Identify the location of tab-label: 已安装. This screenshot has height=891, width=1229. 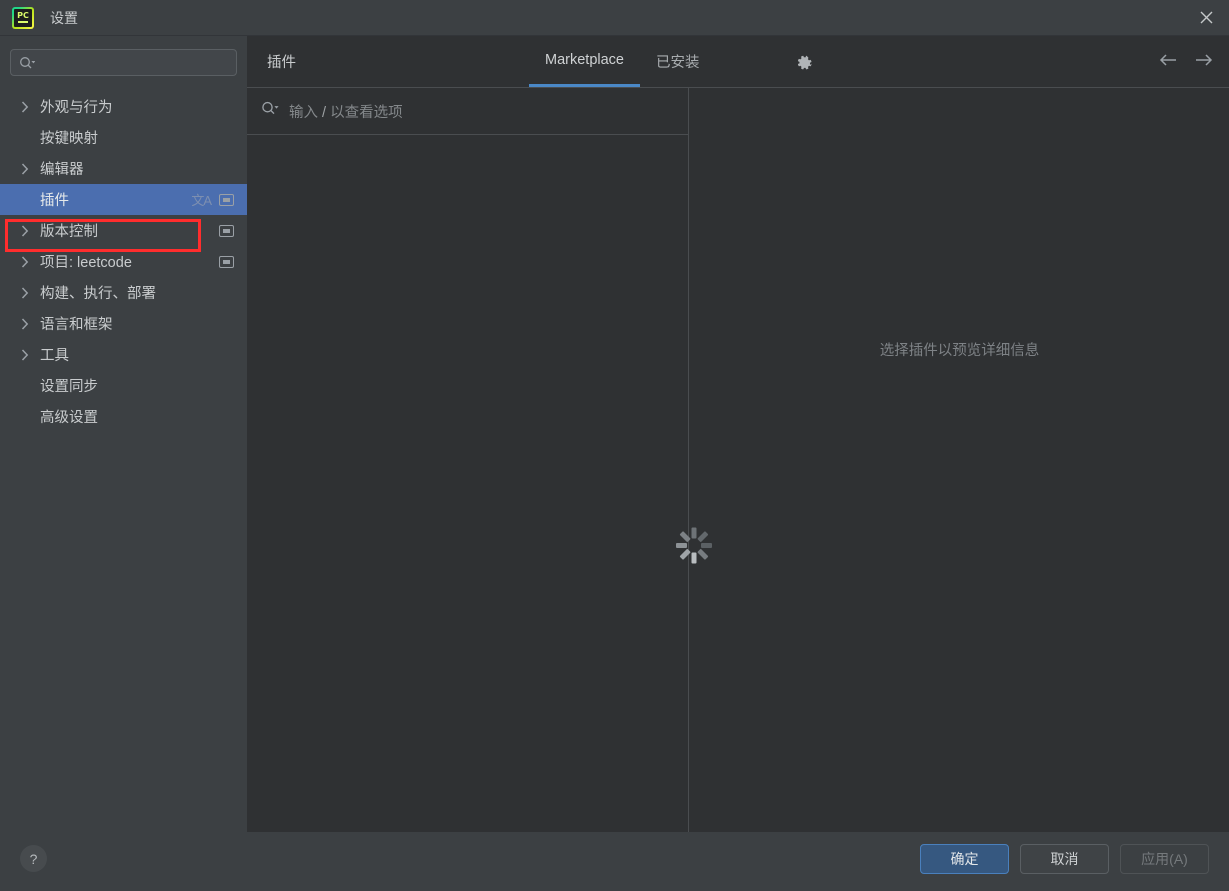
(677, 63).